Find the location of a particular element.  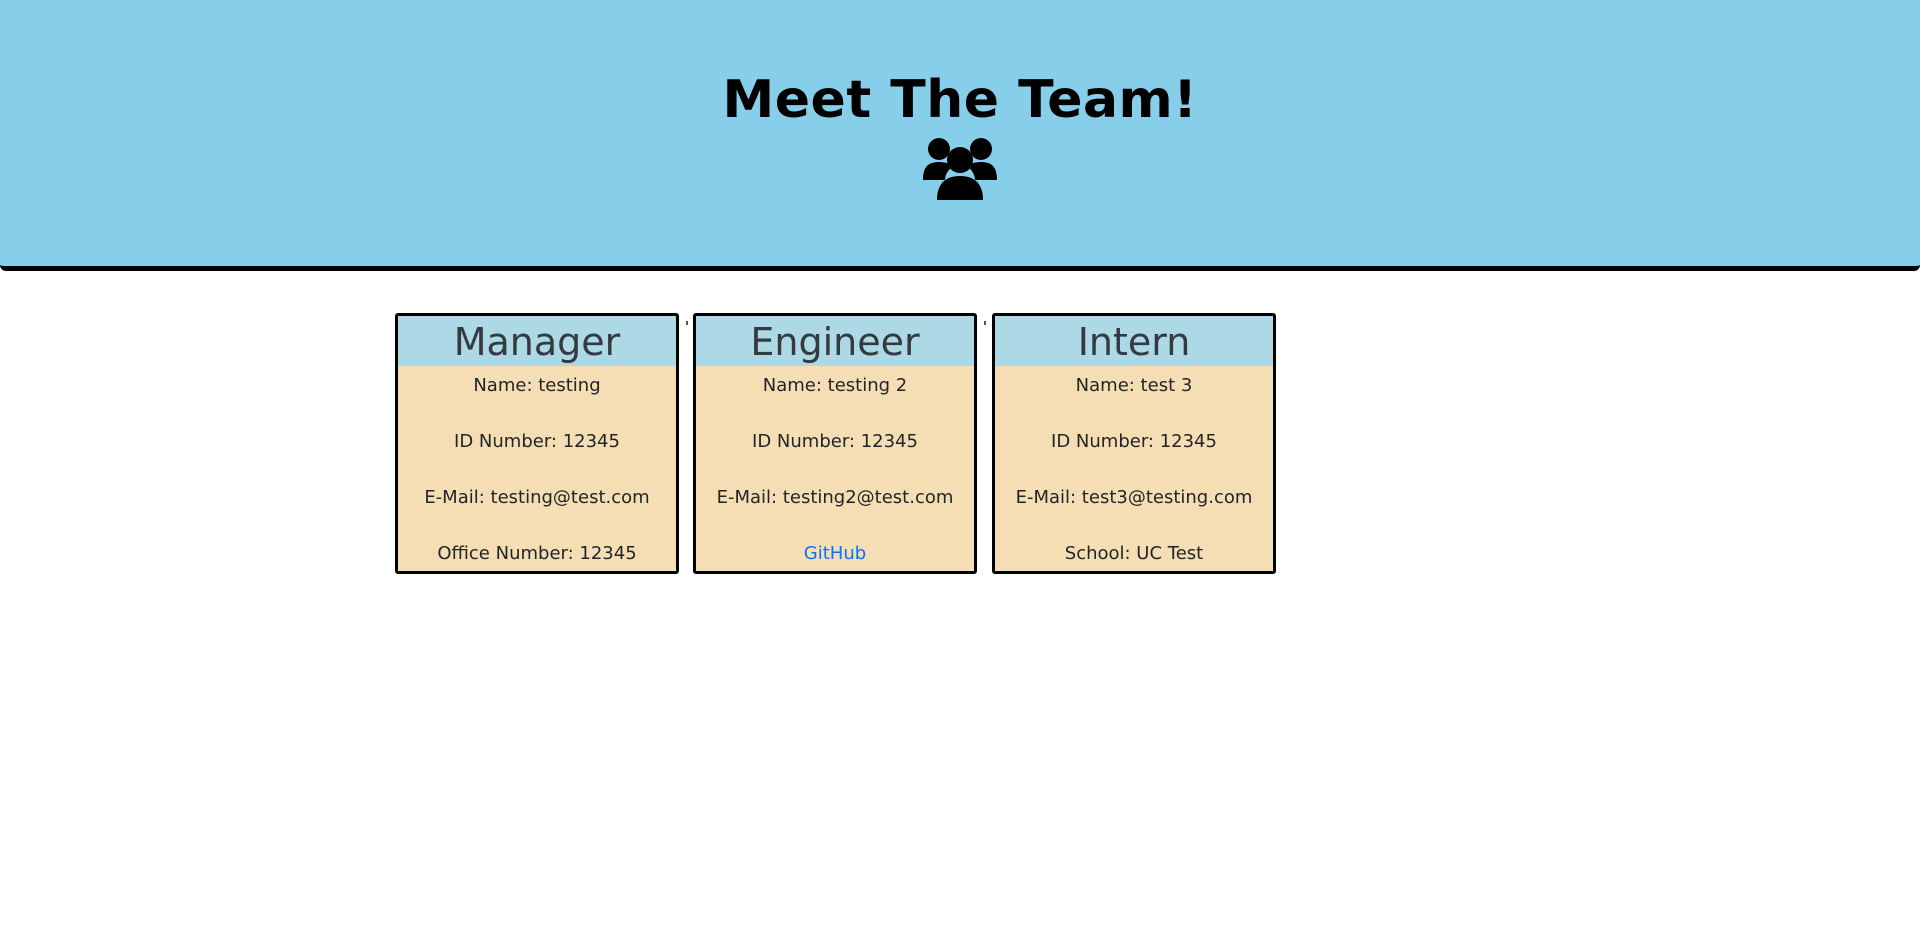

employee-name: Name: testing 2 is located at coordinates (835, 385).